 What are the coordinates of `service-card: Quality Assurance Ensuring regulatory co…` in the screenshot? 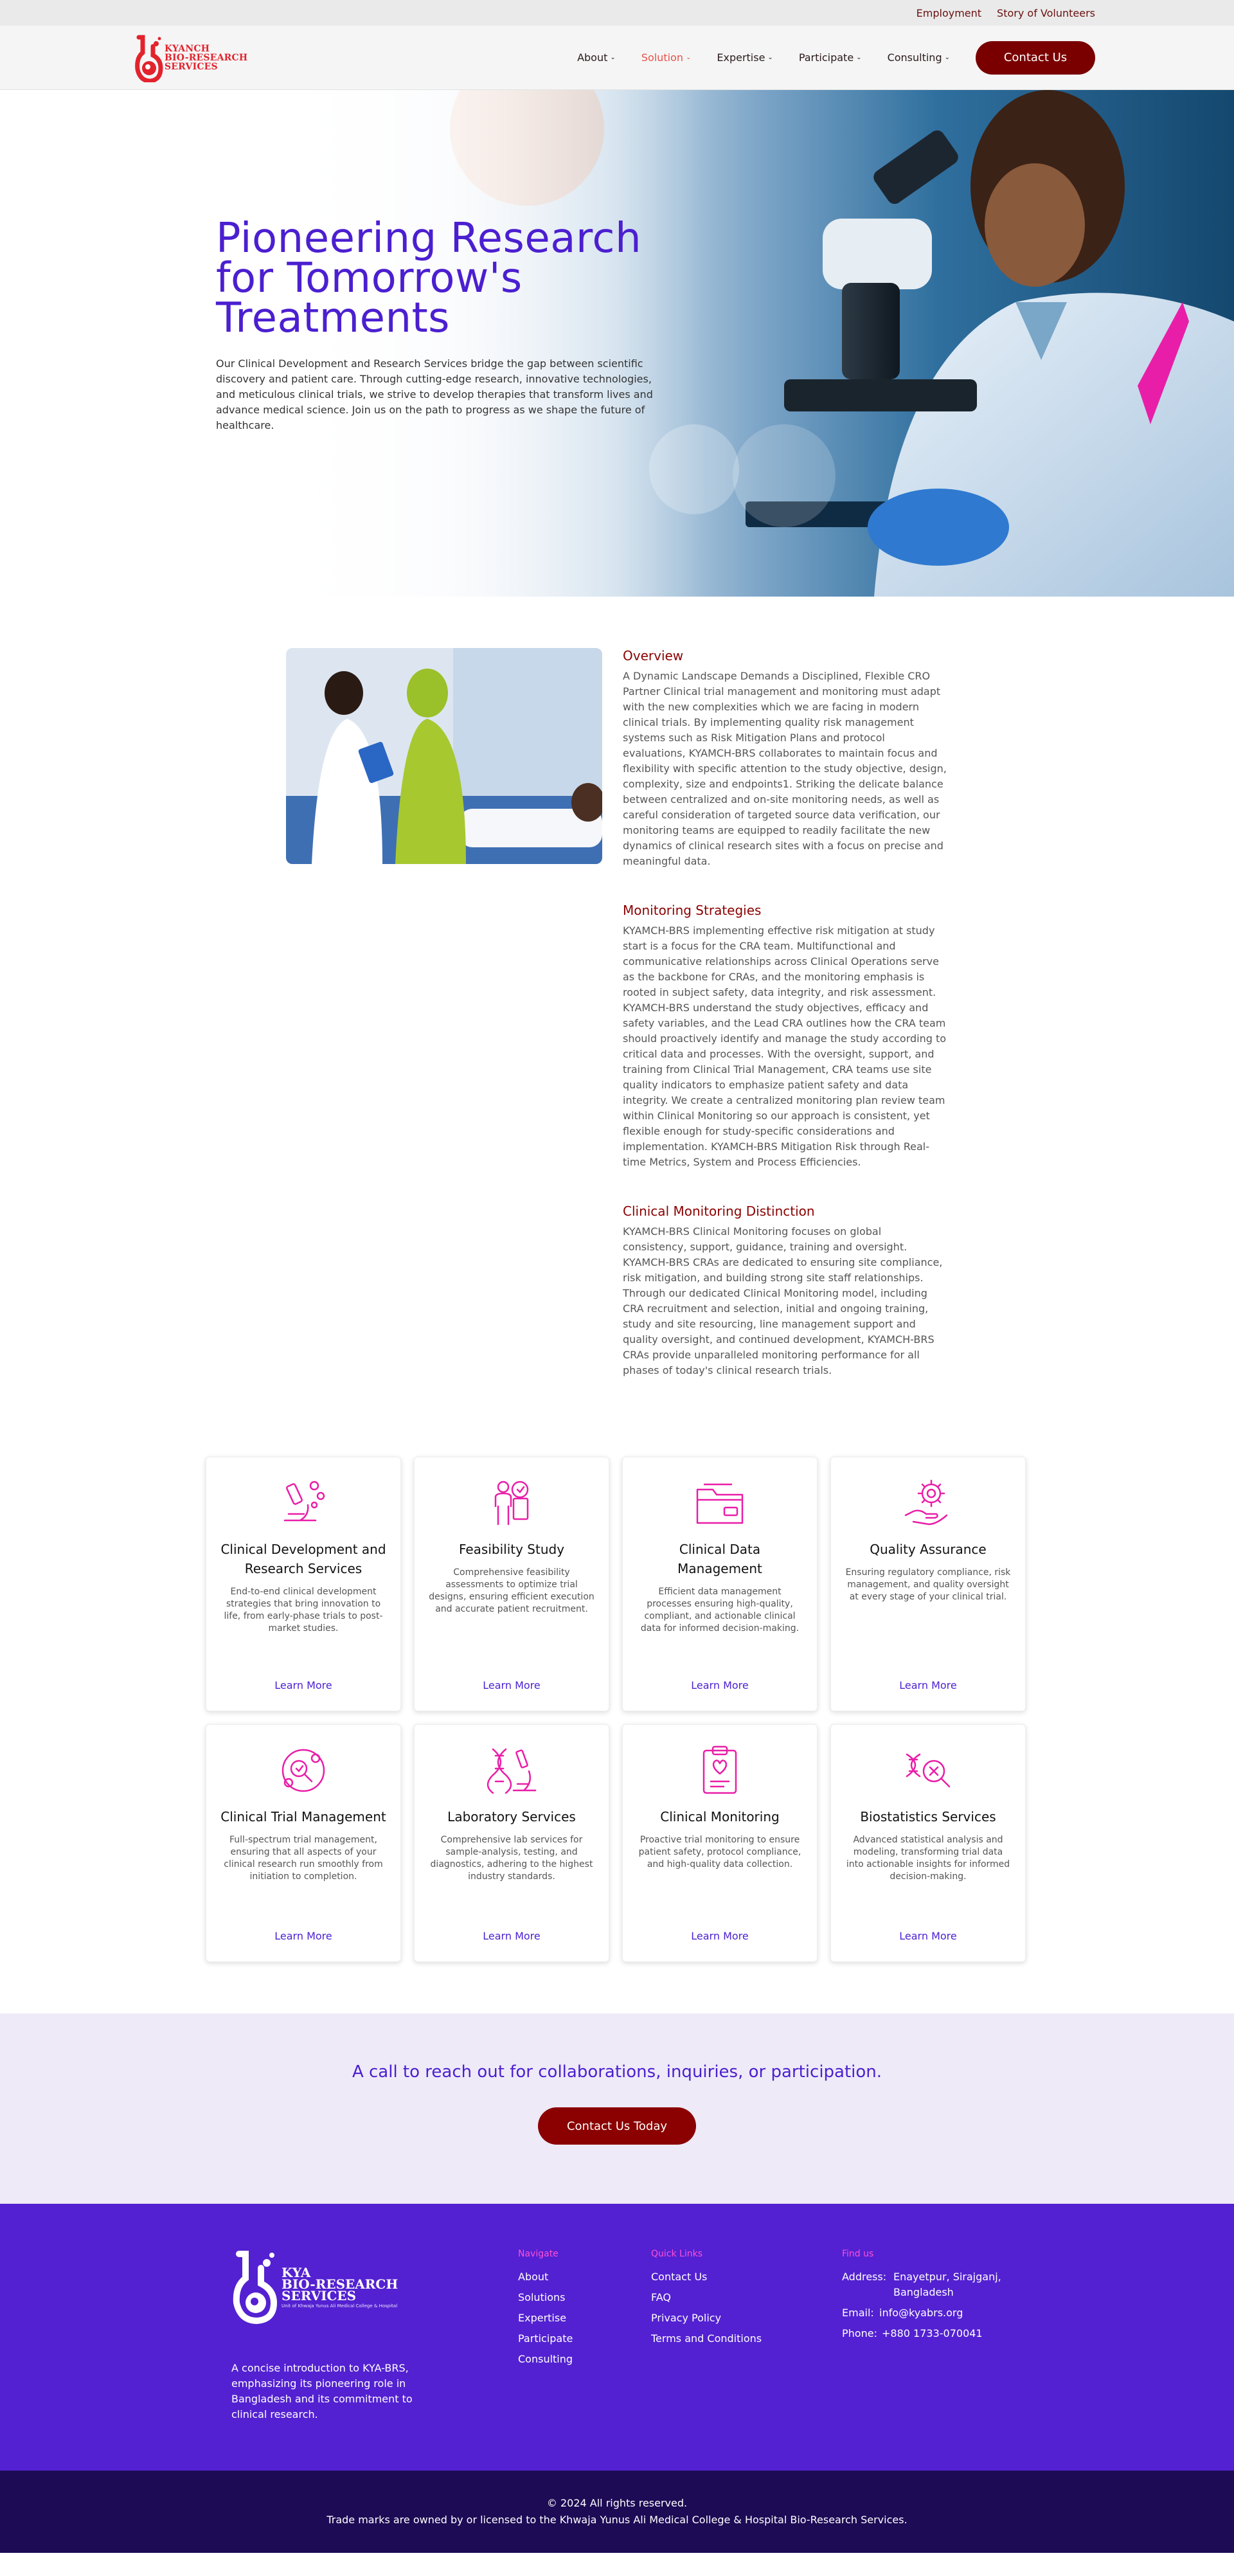 It's located at (928, 1584).